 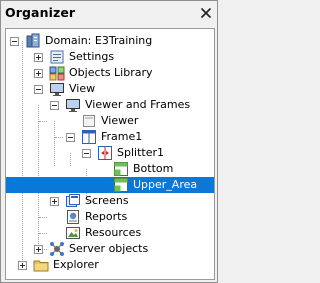 I want to click on tree-item-splitter1: Splitter1, so click(x=110, y=153).